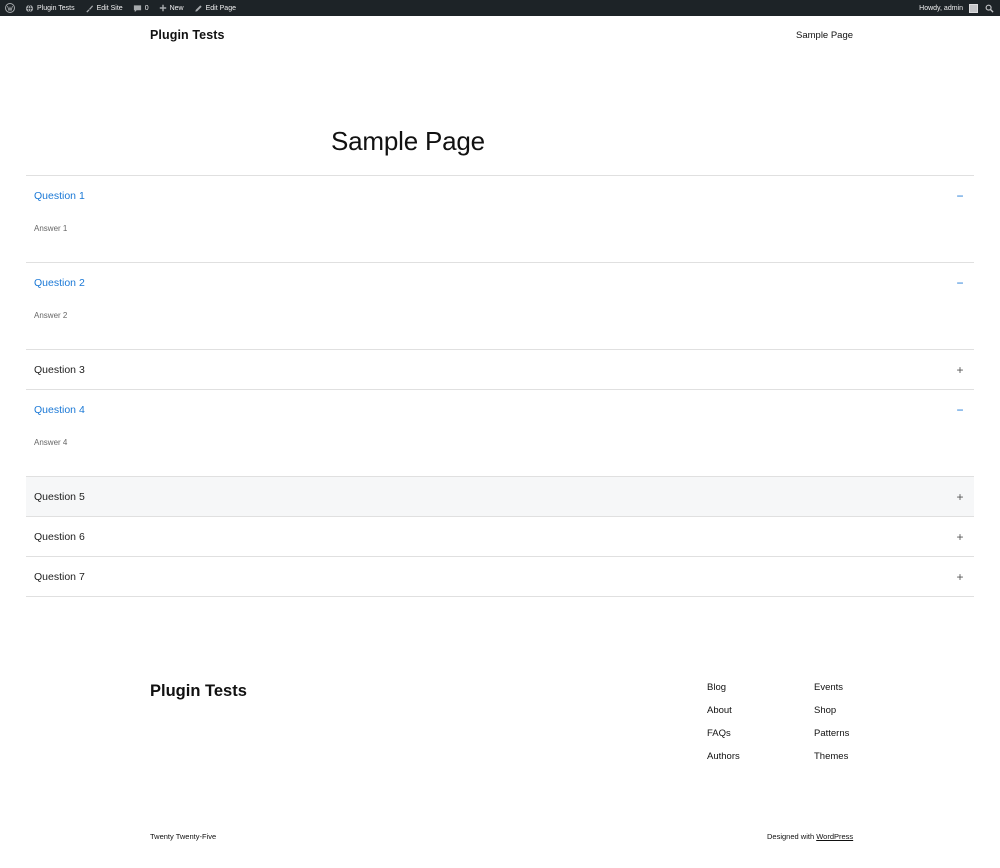 The height and width of the screenshot is (868, 1000). I want to click on question-label: Question 3, so click(59, 369).